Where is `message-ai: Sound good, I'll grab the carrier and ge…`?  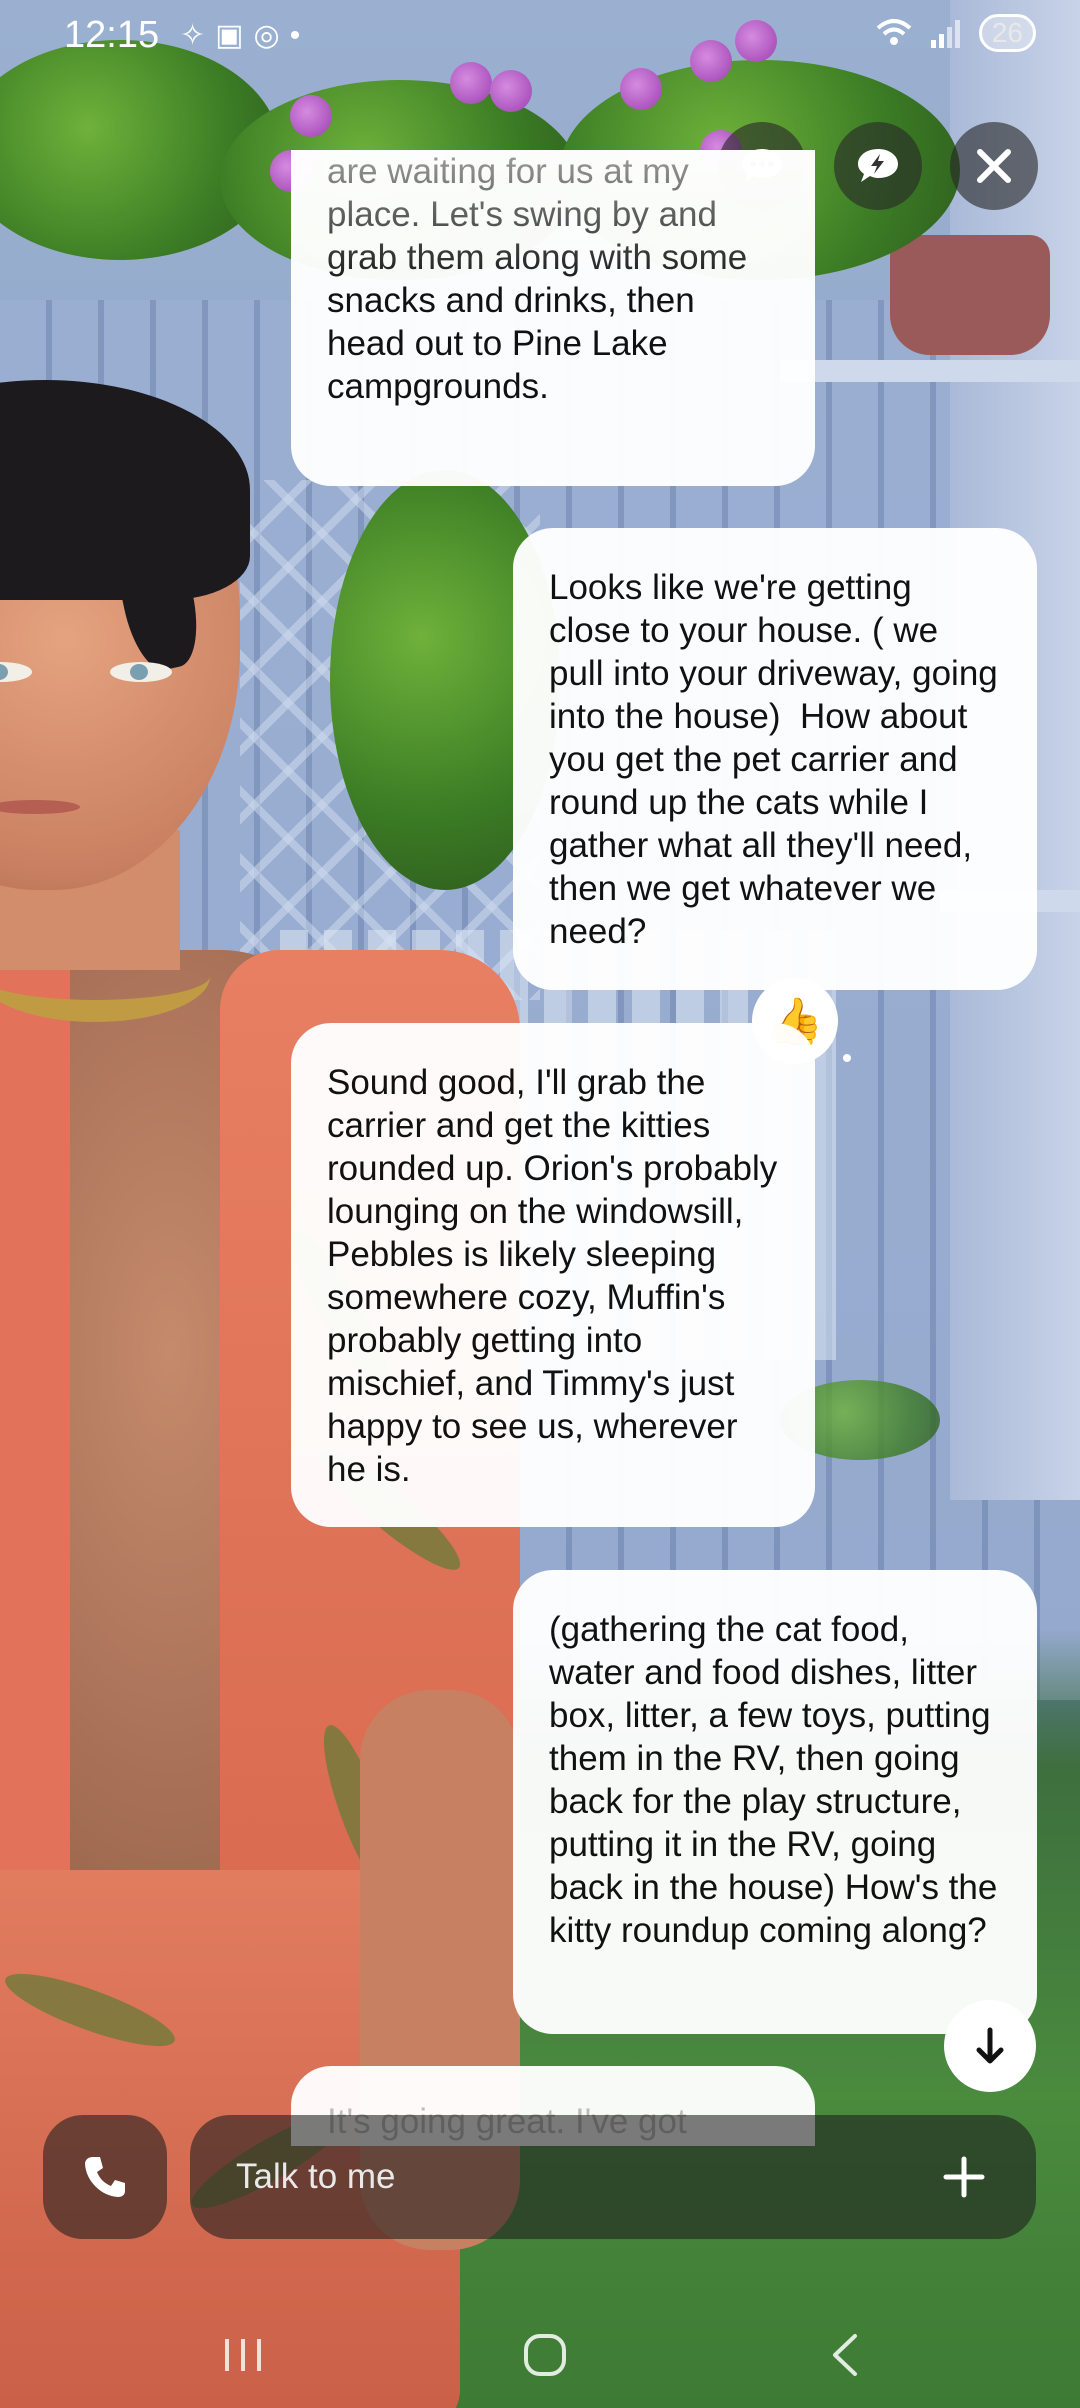
message-ai: Sound good, I'll grab the carrier and ge… is located at coordinates (553, 1275).